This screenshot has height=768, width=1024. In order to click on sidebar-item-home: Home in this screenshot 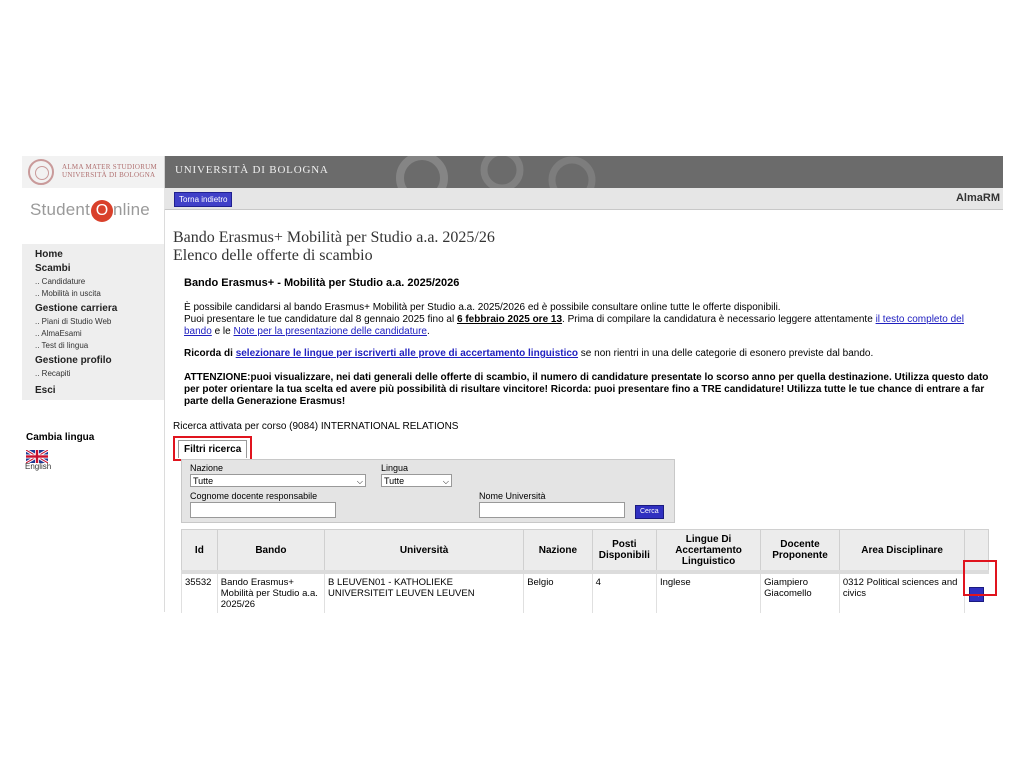, I will do `click(93, 255)`.